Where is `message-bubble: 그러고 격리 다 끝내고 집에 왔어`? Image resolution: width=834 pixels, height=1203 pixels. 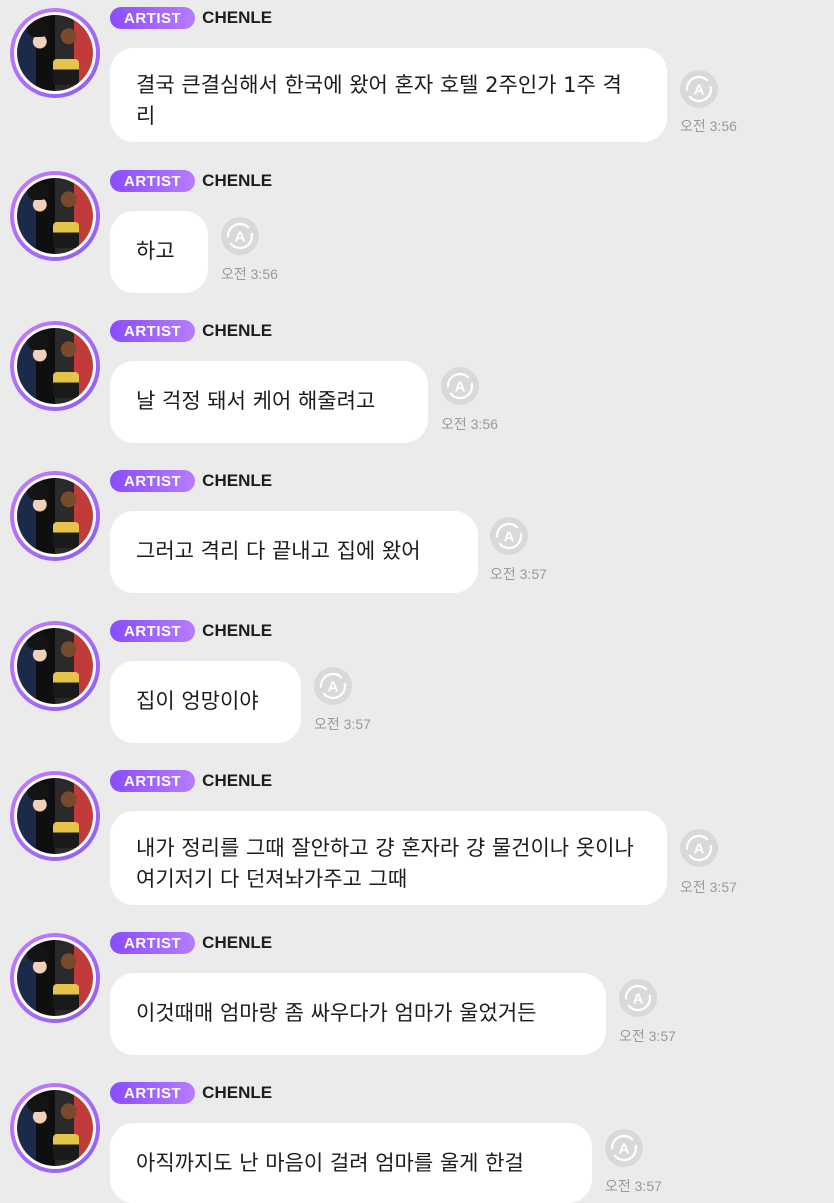 message-bubble: 그러고 격리 다 끝내고 집에 왔어 is located at coordinates (294, 552).